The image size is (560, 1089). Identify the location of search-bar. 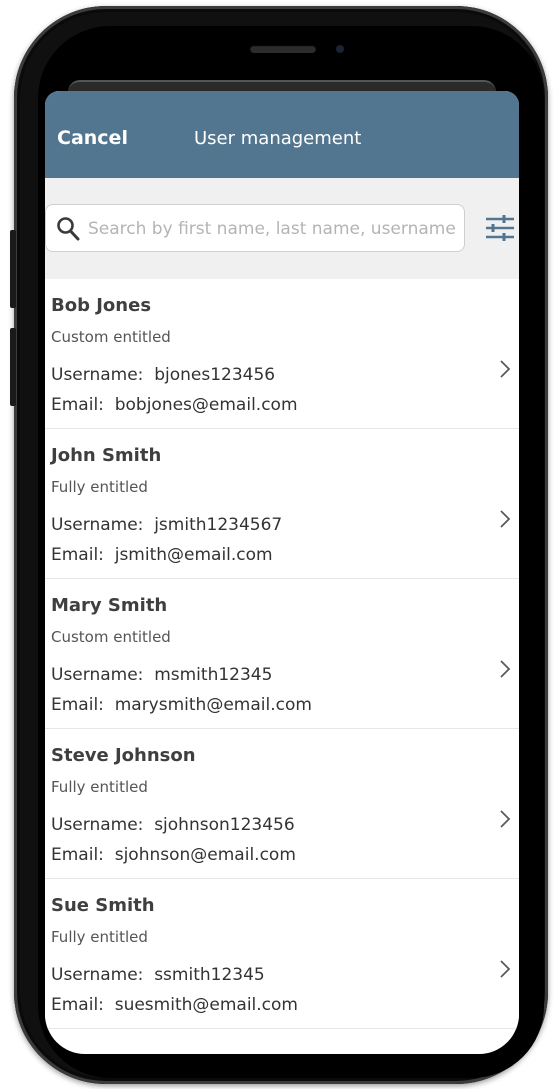
(282, 228).